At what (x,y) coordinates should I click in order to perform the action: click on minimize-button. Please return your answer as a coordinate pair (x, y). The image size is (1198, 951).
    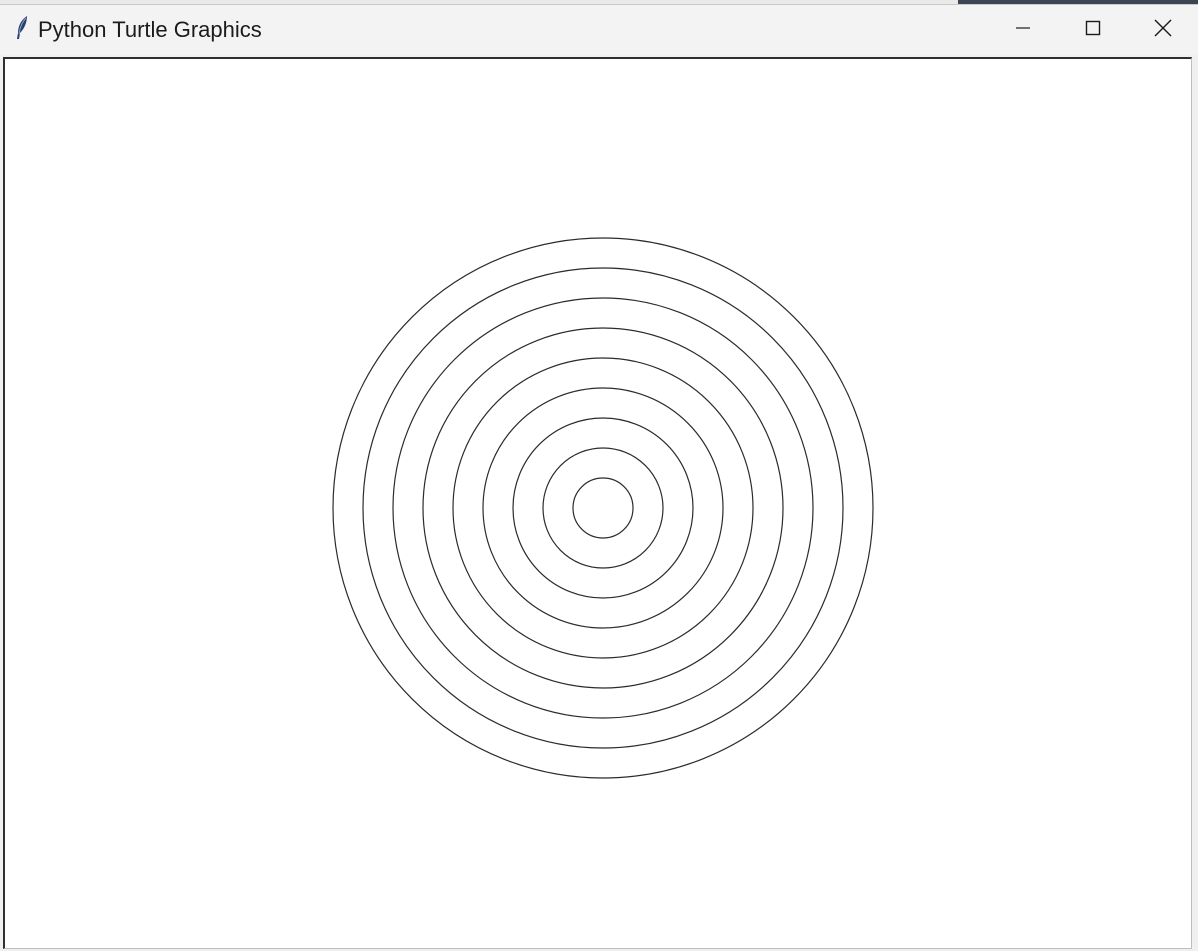
    Looking at the image, I should click on (1023, 28).